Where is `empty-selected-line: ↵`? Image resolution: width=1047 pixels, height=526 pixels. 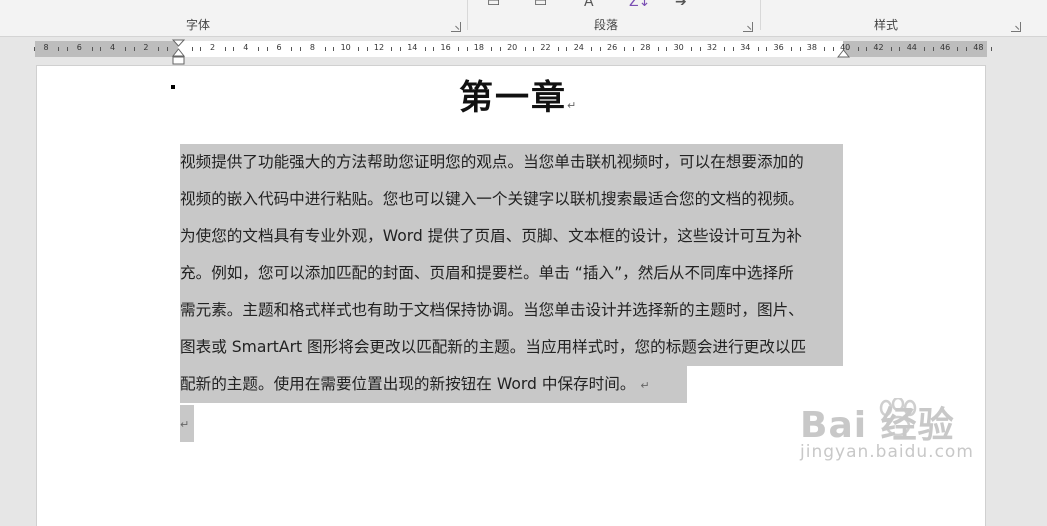
empty-selected-line: ↵ is located at coordinates (187, 423).